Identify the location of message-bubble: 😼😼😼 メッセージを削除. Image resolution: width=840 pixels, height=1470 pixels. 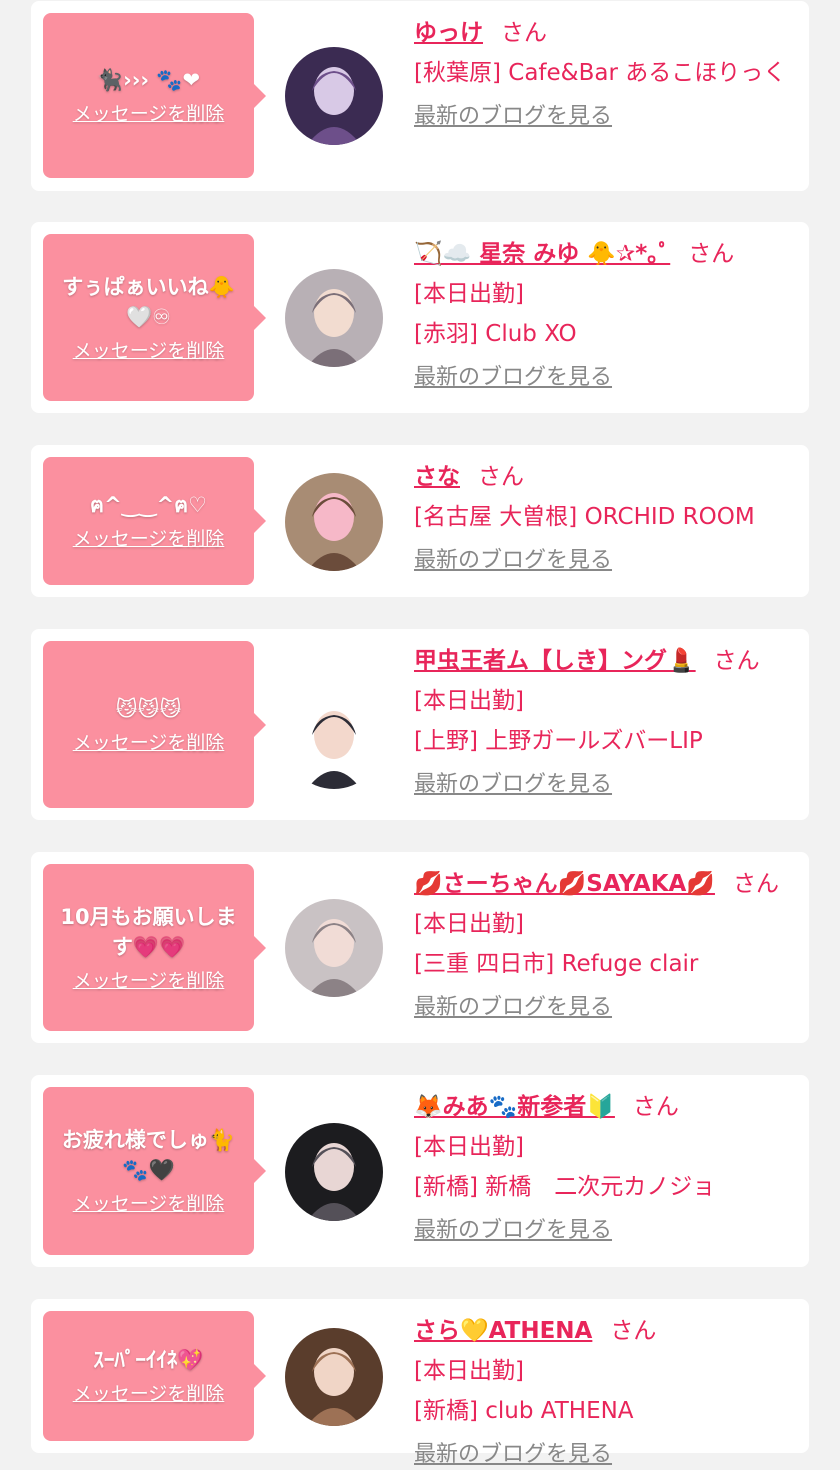
(154, 724).